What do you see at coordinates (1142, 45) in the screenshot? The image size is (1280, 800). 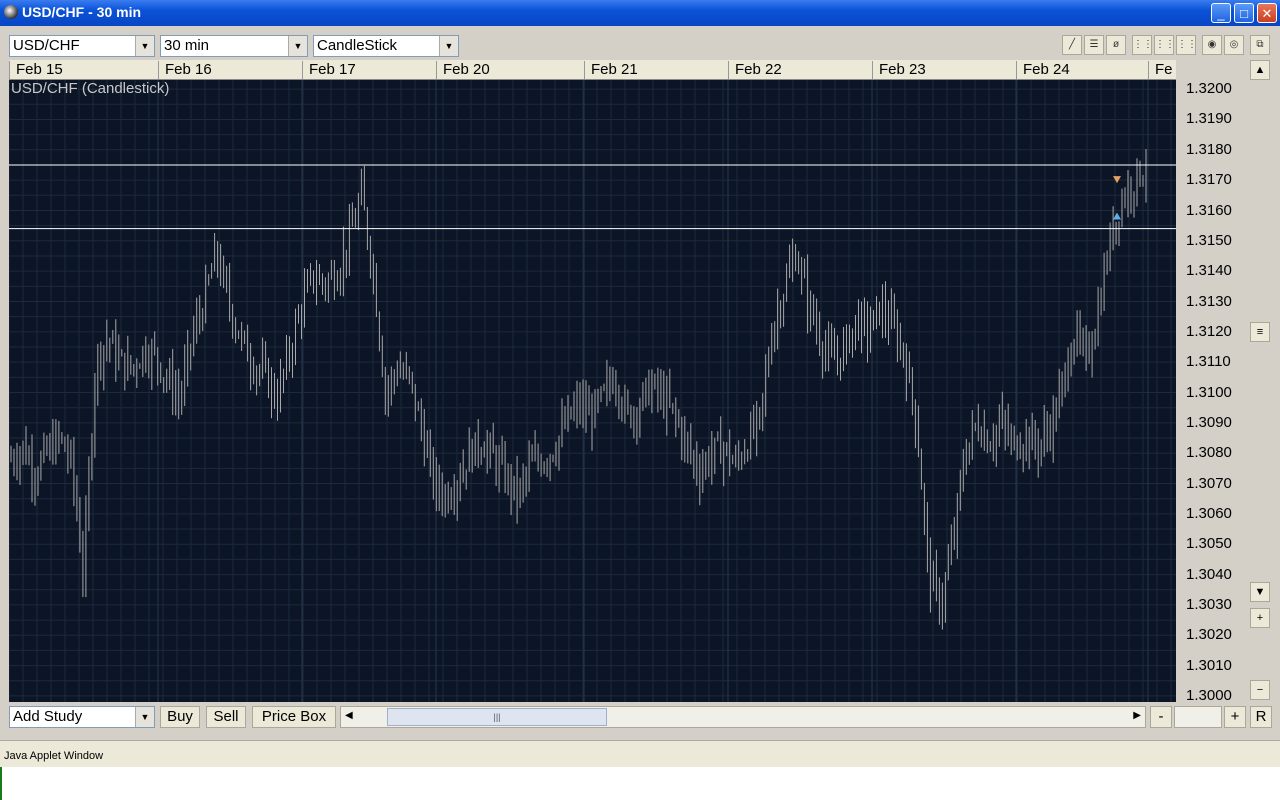 I see `grid-icon-1: ⋮⋮` at bounding box center [1142, 45].